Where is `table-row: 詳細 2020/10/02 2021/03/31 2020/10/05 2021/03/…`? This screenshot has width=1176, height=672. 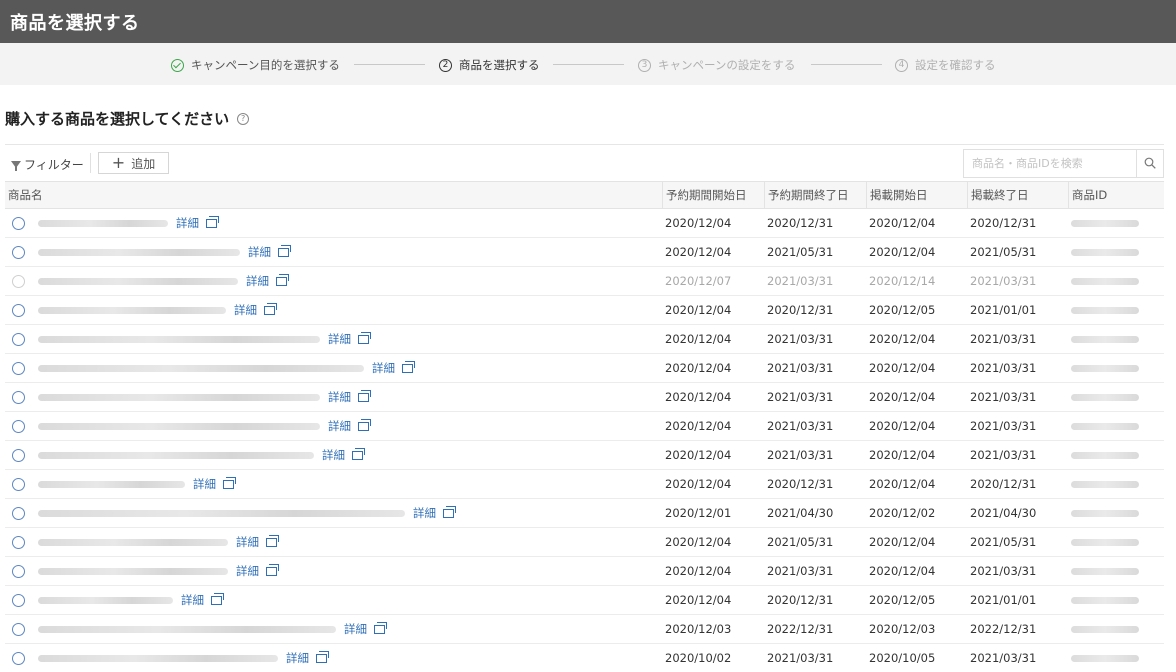
table-row: 詳細 2020/10/02 2021/03/31 2020/10/05 2021/03/… is located at coordinates (584, 658).